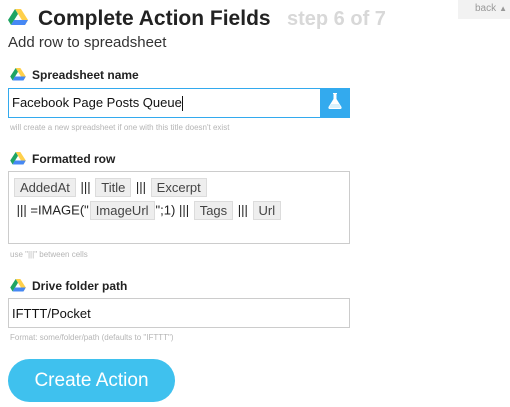 This screenshot has width=510, height=407. Describe the element at coordinates (87, 42) in the screenshot. I see `action-subtitle: Add row to spreadsheet` at that location.